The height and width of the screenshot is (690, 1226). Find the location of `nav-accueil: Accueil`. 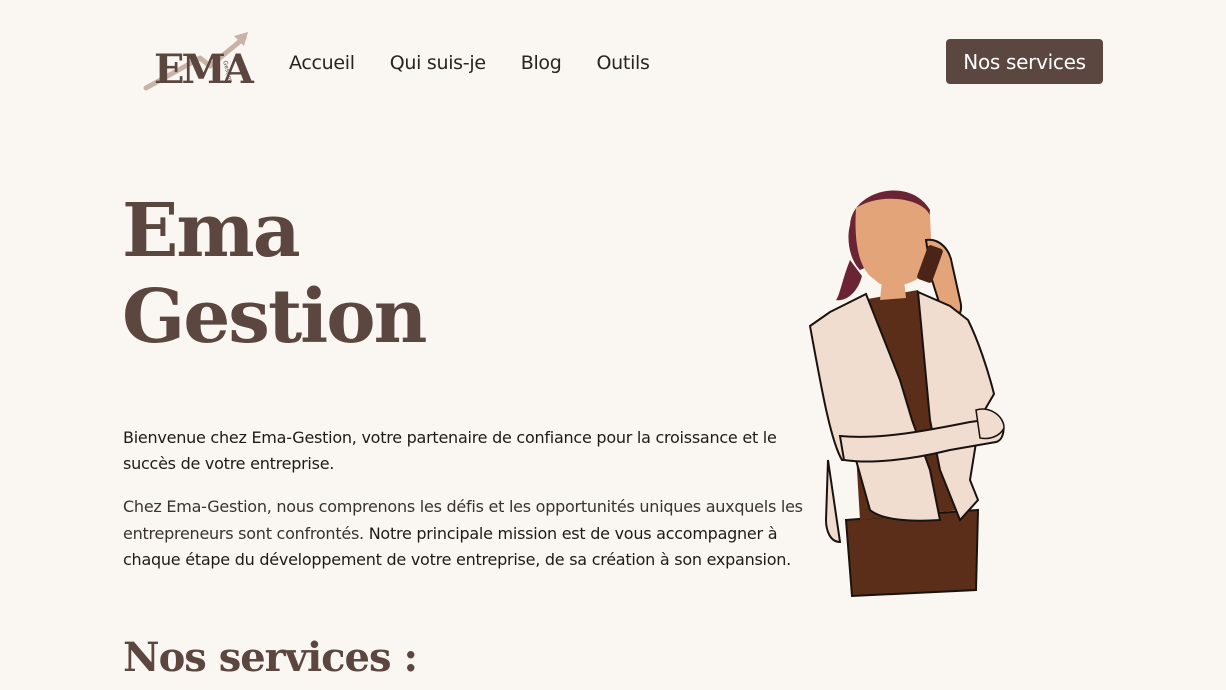

nav-accueil: Accueil is located at coordinates (322, 63).